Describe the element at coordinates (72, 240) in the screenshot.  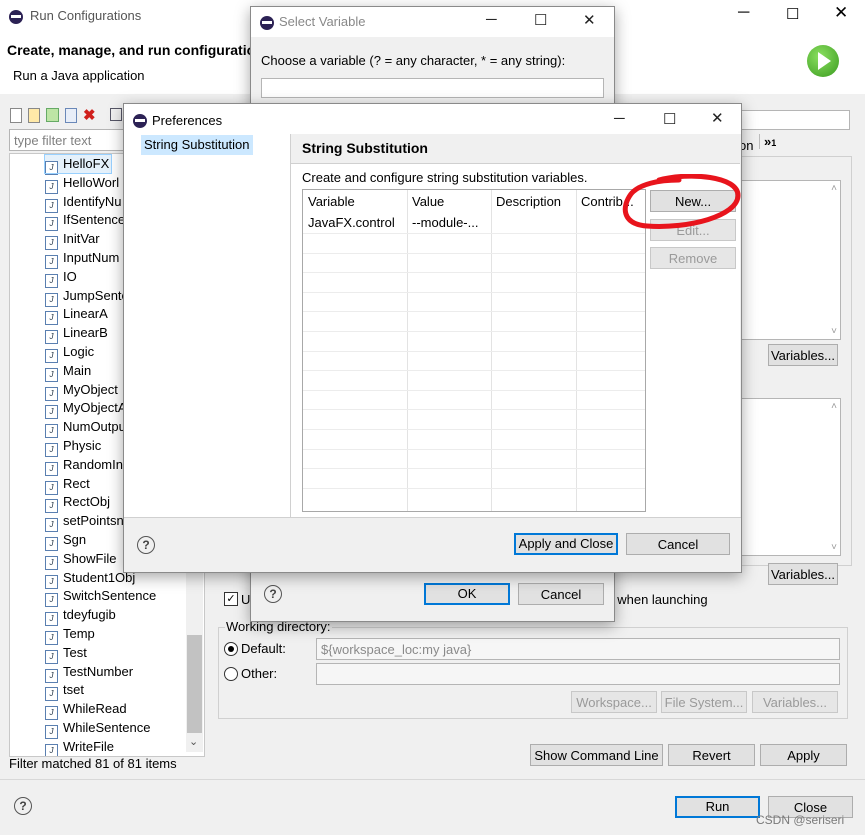
I see `tree-item: J InitVar` at that location.